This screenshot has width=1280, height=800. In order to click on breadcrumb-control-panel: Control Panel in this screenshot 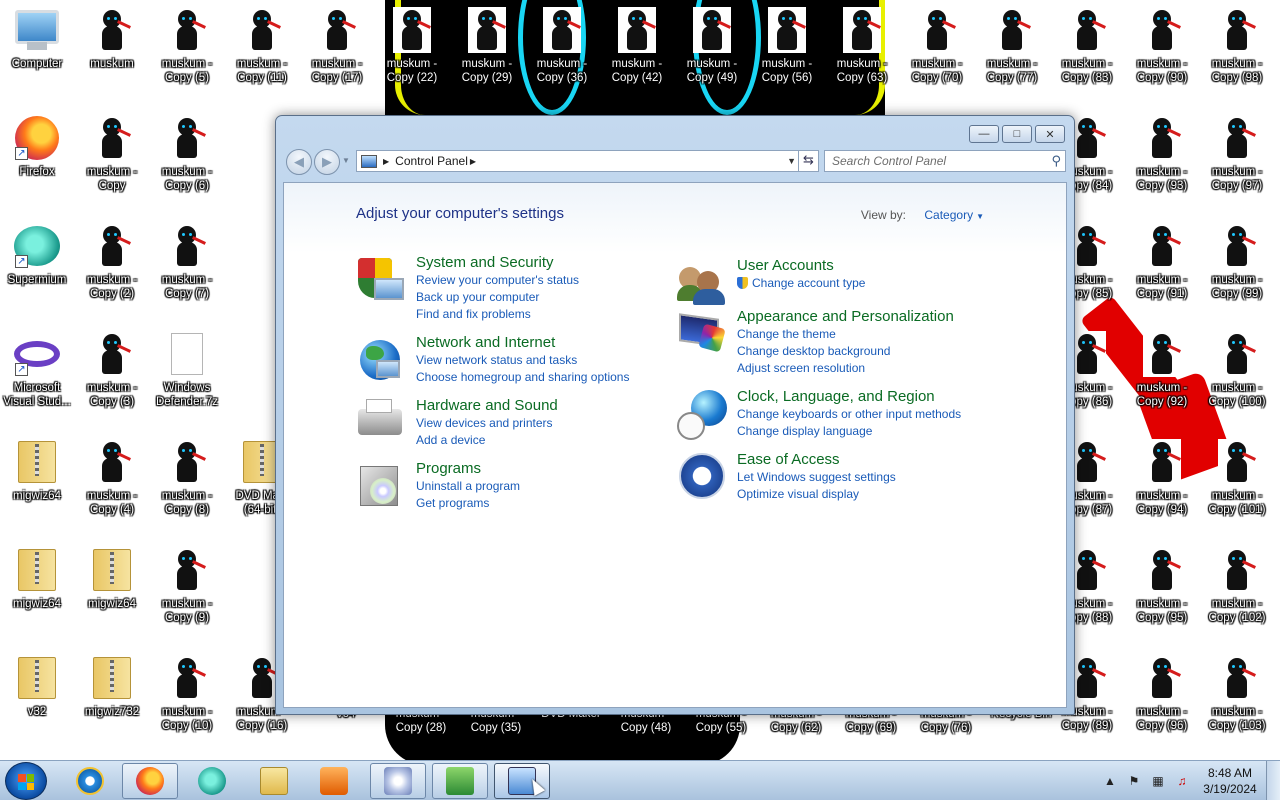, I will do `click(431, 161)`.